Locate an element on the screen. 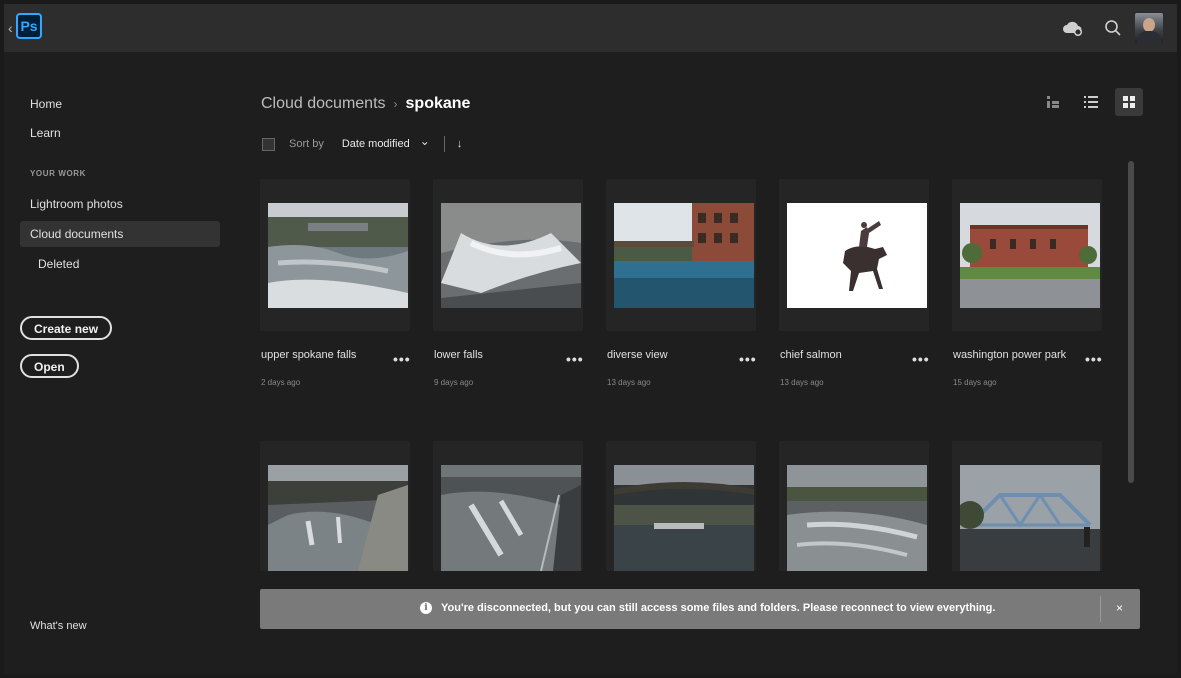 The width and height of the screenshot is (1181, 678). sort-label: Sort by is located at coordinates (306, 144).